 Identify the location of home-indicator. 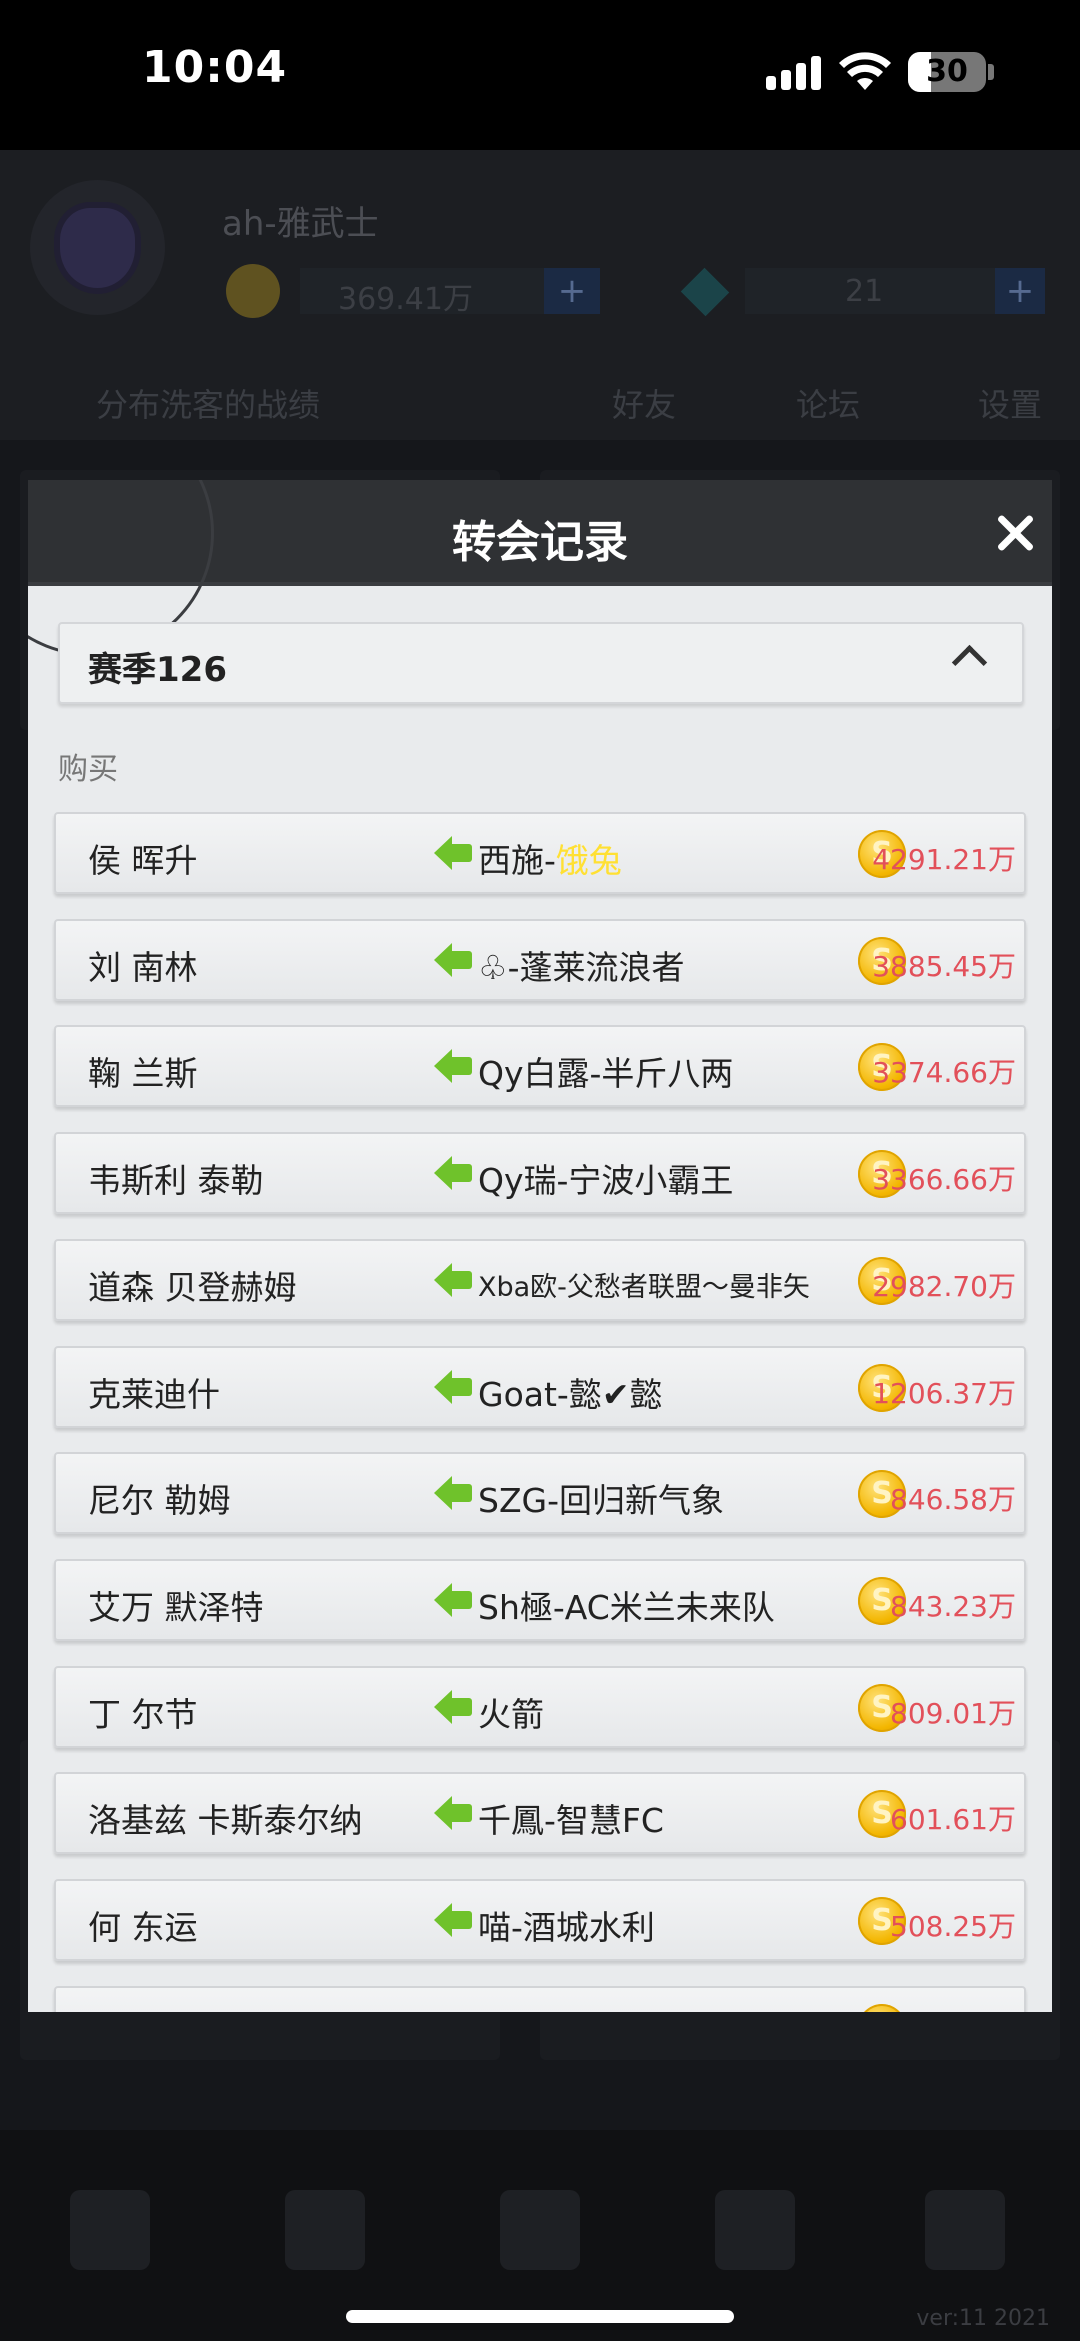
(540, 2316).